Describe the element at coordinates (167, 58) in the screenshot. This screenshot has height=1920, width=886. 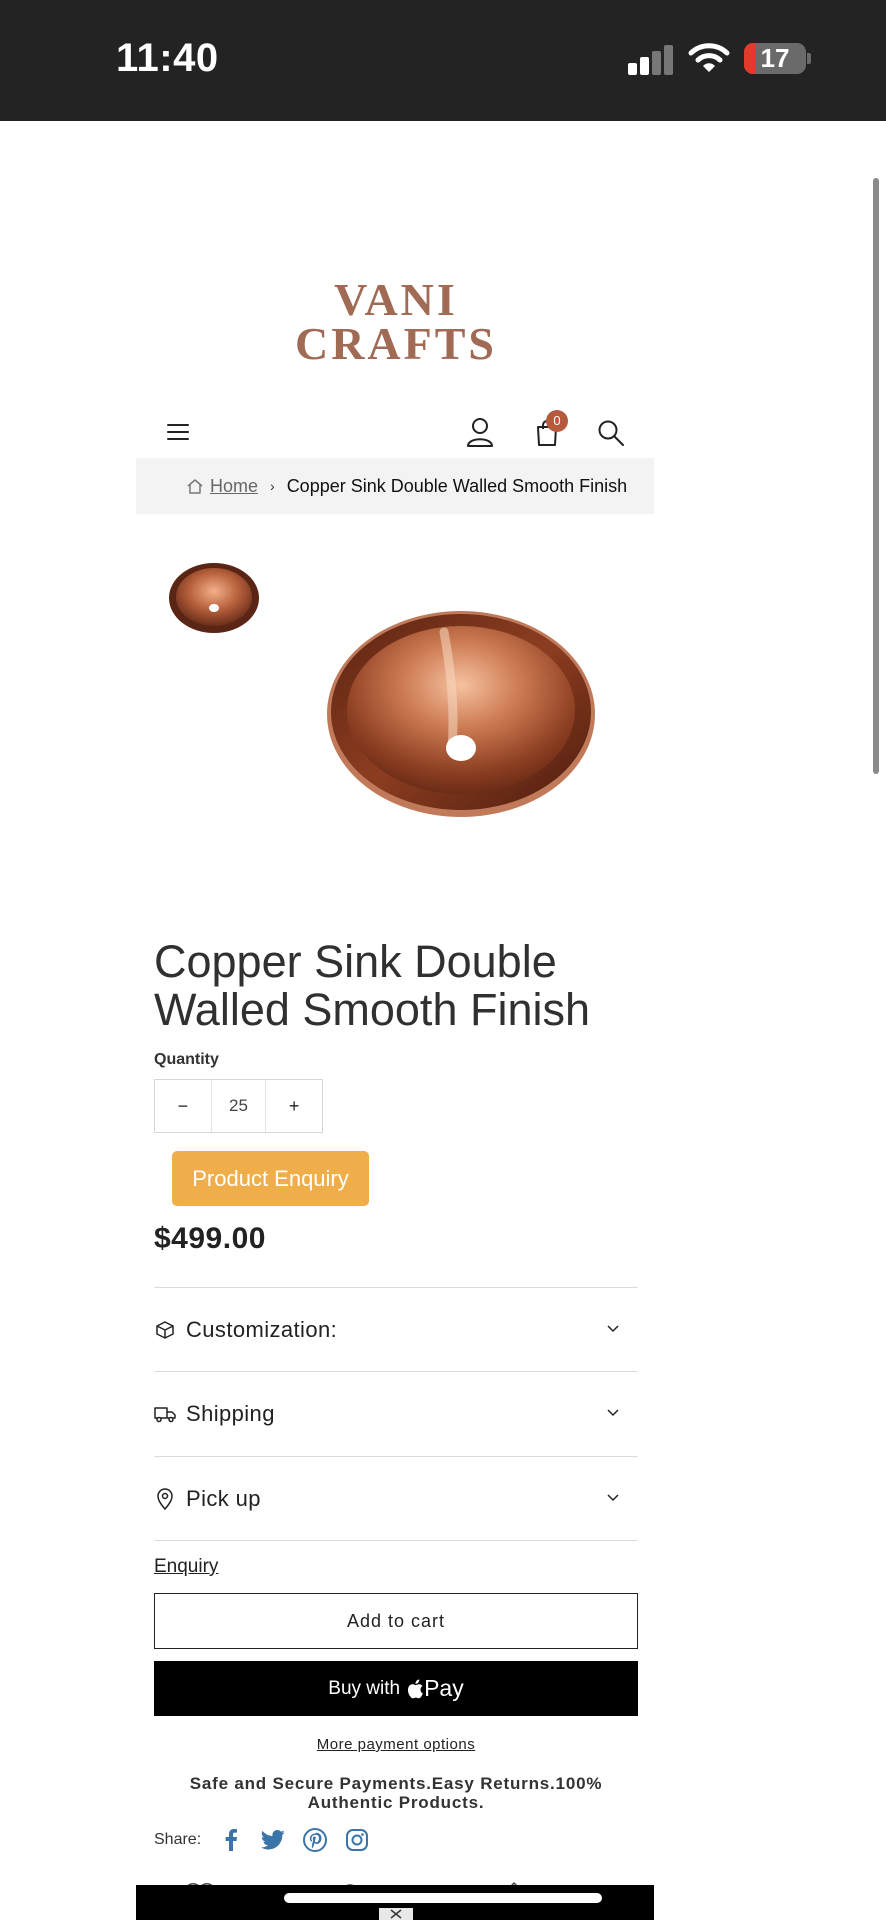
I see `status-time: 11:40` at that location.